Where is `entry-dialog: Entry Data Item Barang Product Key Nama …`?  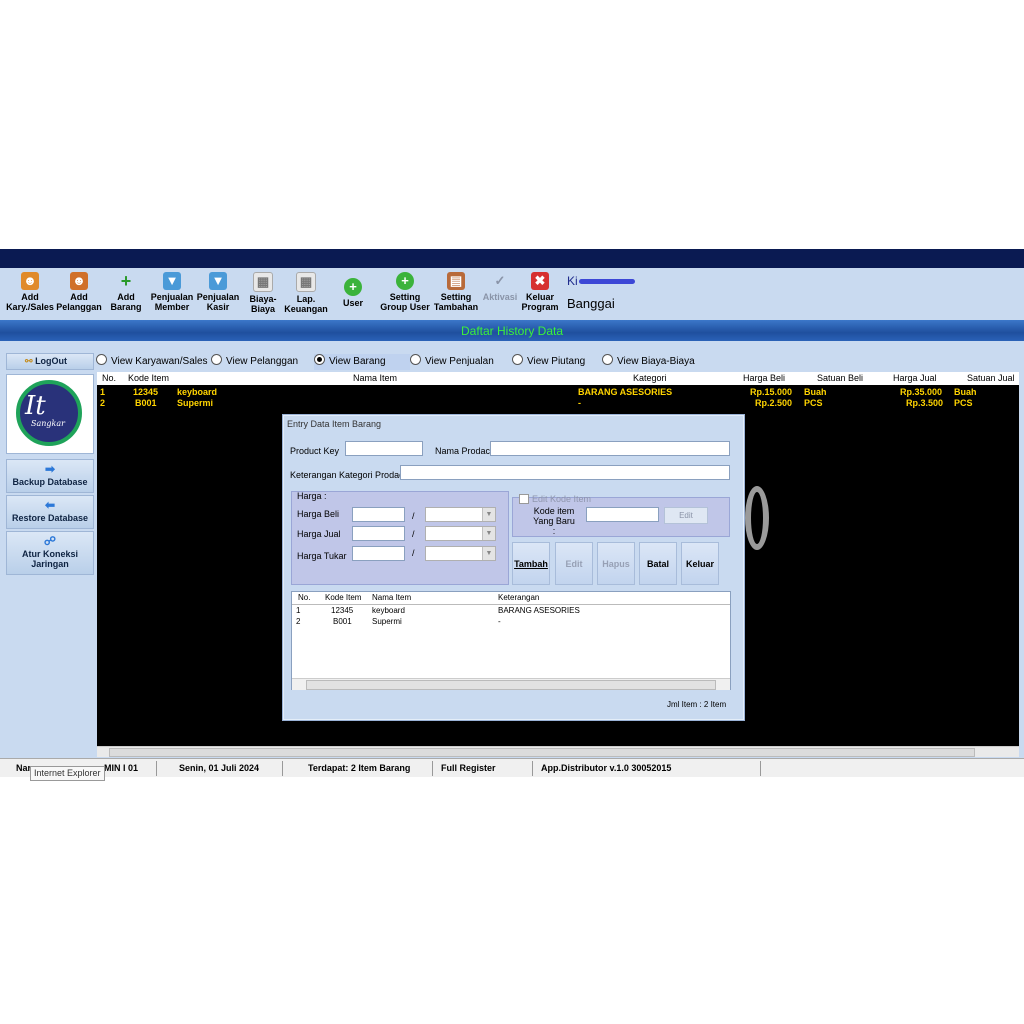
entry-dialog: Entry Data Item Barang Product Key Nama … is located at coordinates (513, 567).